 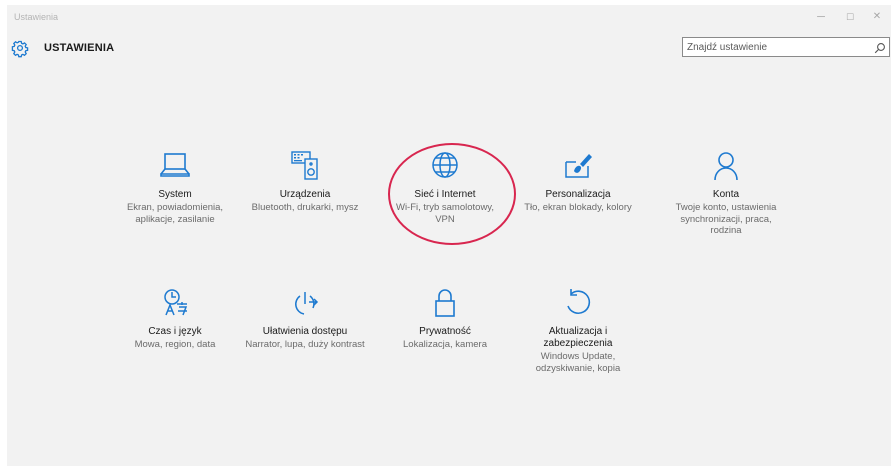 I want to click on paintbrush-icon, so click(x=578, y=167).